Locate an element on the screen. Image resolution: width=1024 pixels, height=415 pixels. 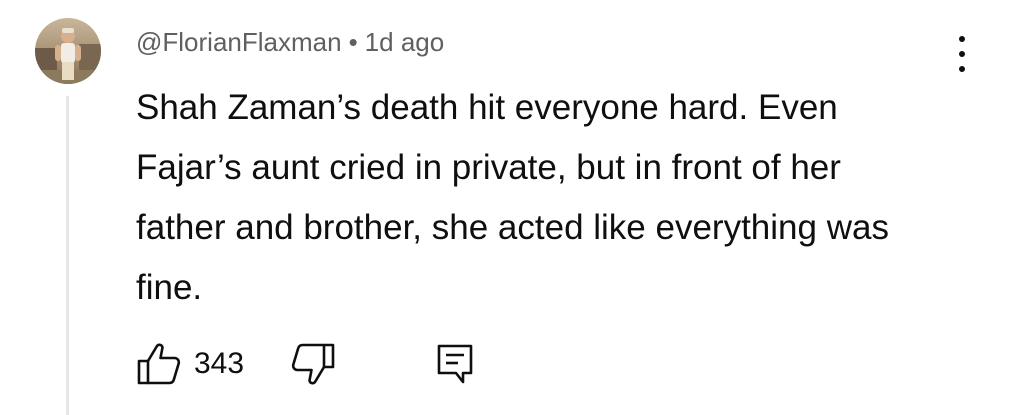
like-button: 343 is located at coordinates (190, 364).